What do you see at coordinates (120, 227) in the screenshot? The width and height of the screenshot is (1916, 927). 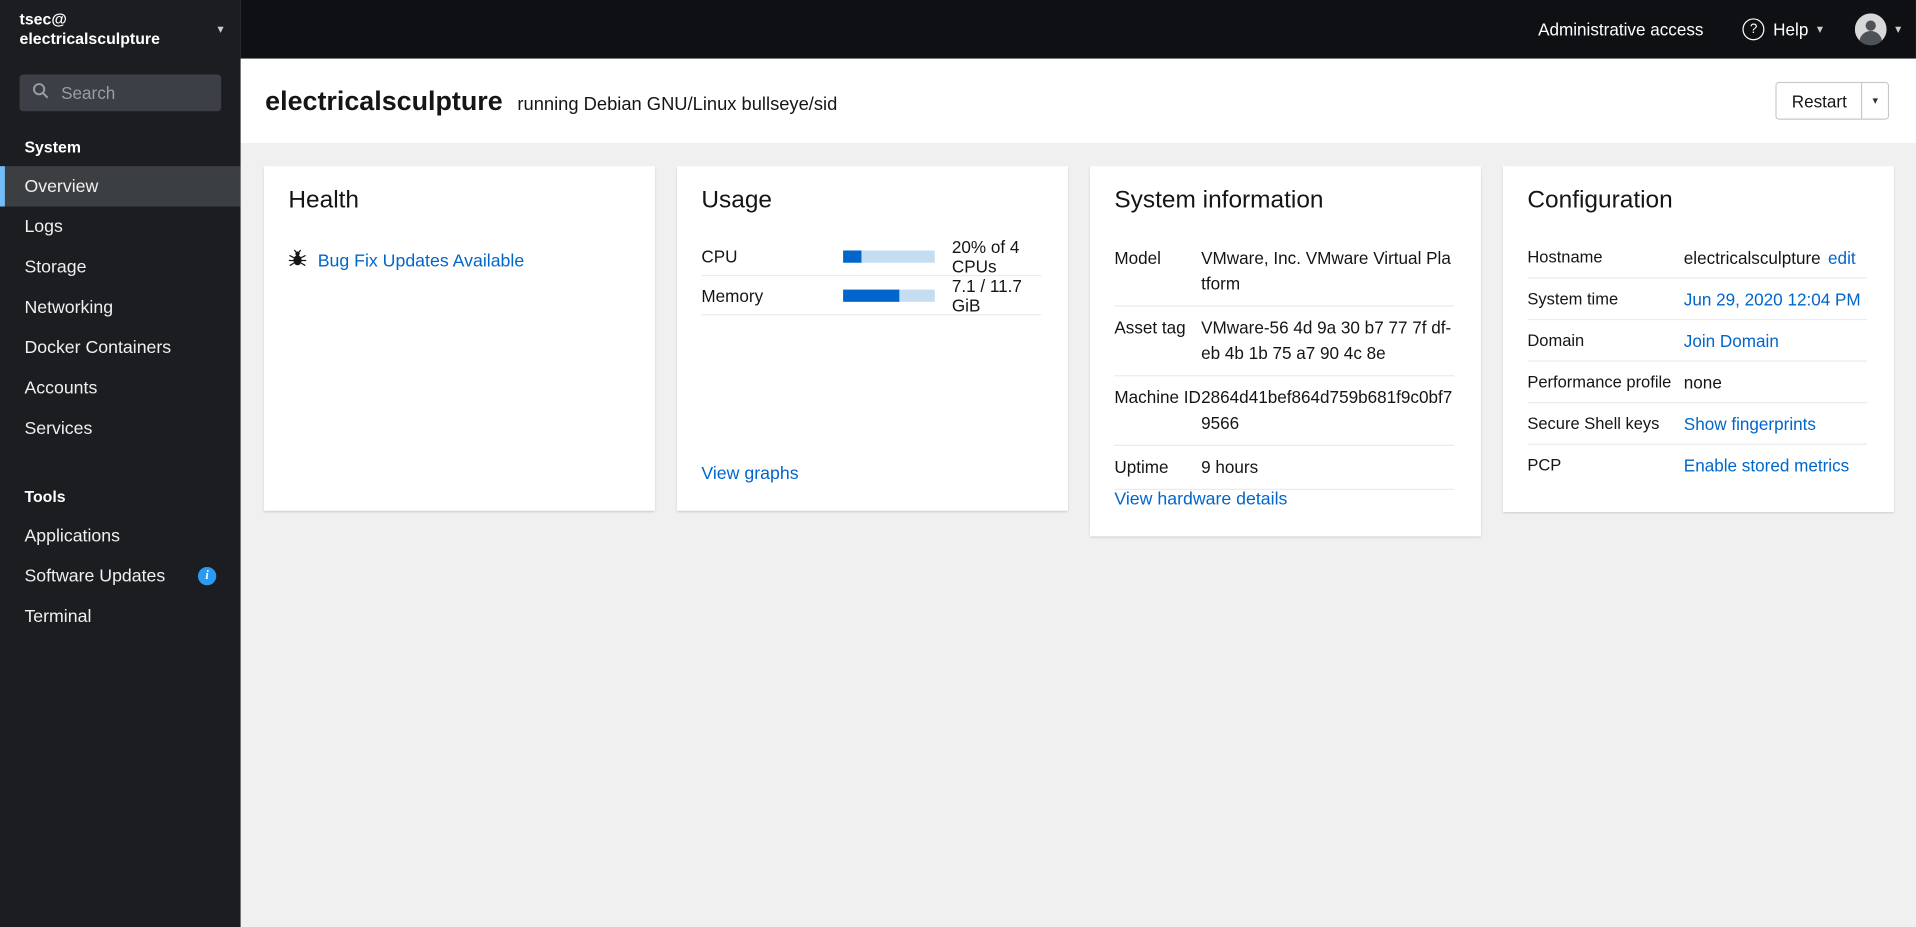 I see `sidebar-item-logs: Logs` at bounding box center [120, 227].